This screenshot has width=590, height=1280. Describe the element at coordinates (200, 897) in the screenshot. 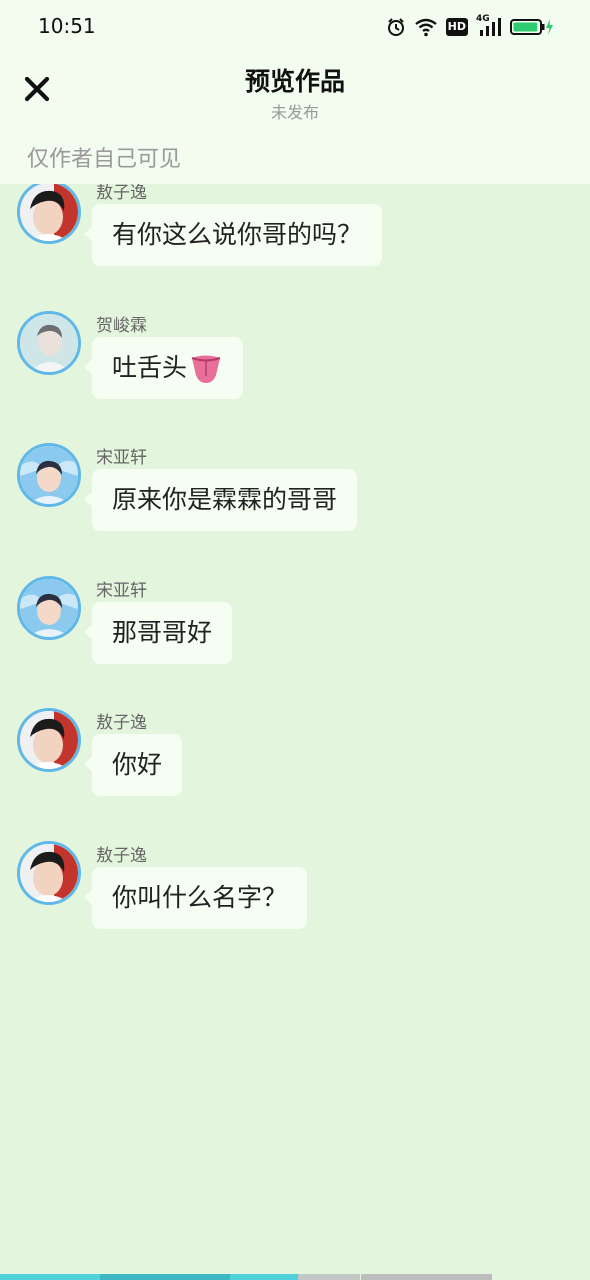

I see `message-text: 你叫什么名字？` at that location.